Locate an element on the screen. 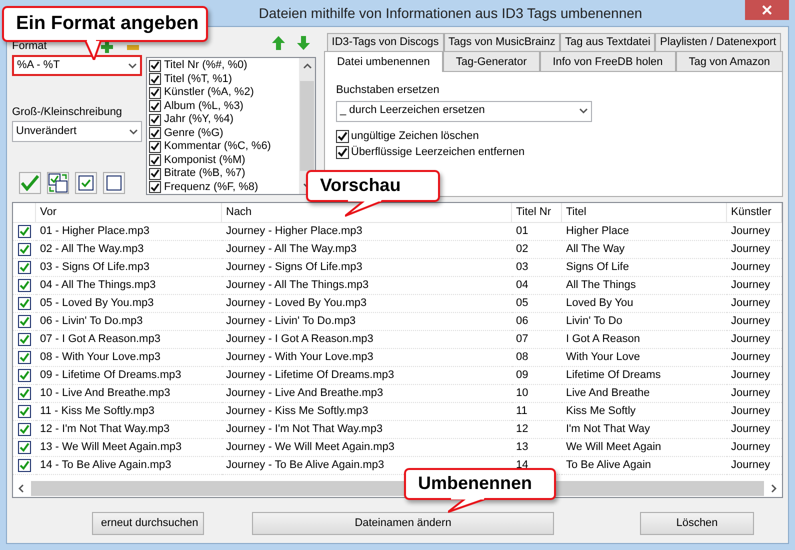 The image size is (795, 550). dialog-button: Löschen is located at coordinates (697, 523).